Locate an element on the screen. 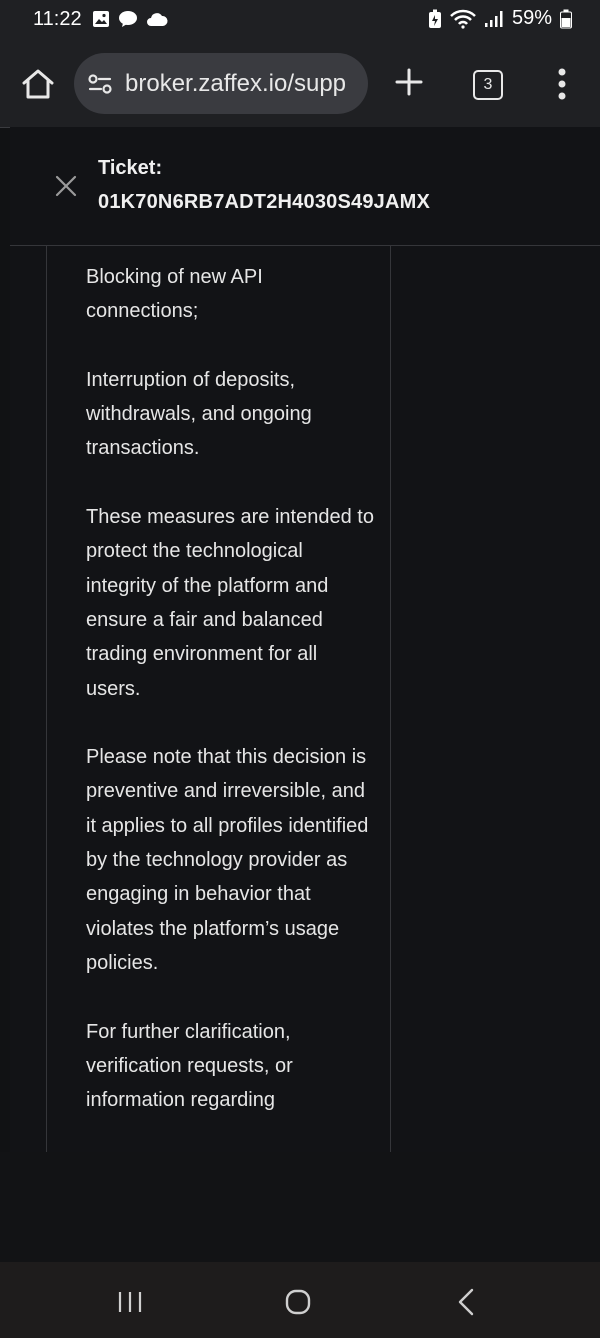  nav-home-icon is located at coordinates (298, 1302).